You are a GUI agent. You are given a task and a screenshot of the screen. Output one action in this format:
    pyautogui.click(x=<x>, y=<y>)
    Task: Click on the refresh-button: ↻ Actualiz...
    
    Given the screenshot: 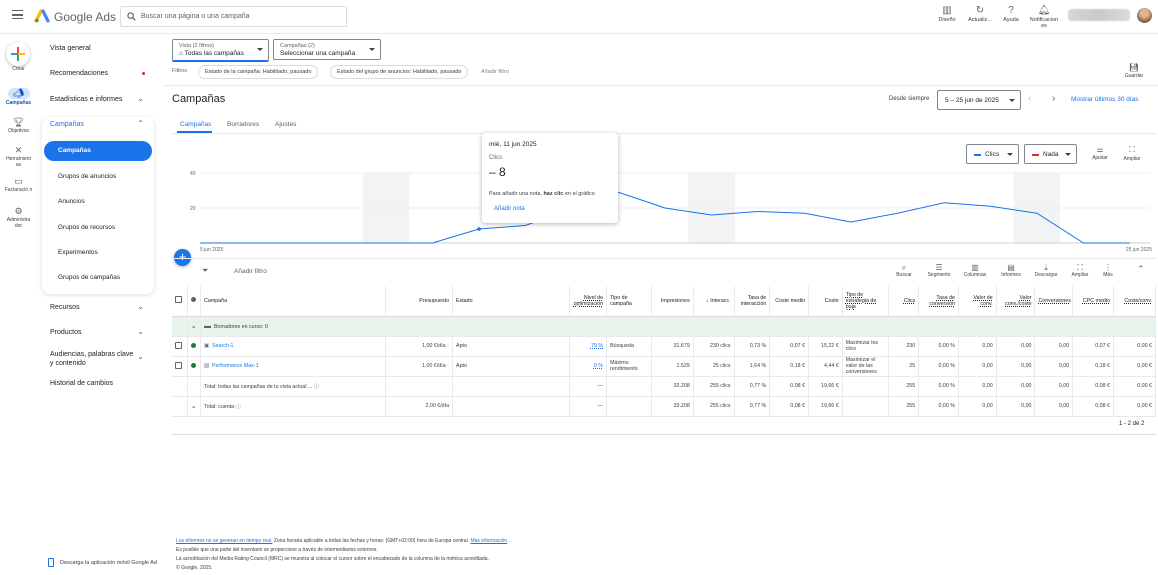 What is the action you would take?
    pyautogui.click(x=980, y=14)
    